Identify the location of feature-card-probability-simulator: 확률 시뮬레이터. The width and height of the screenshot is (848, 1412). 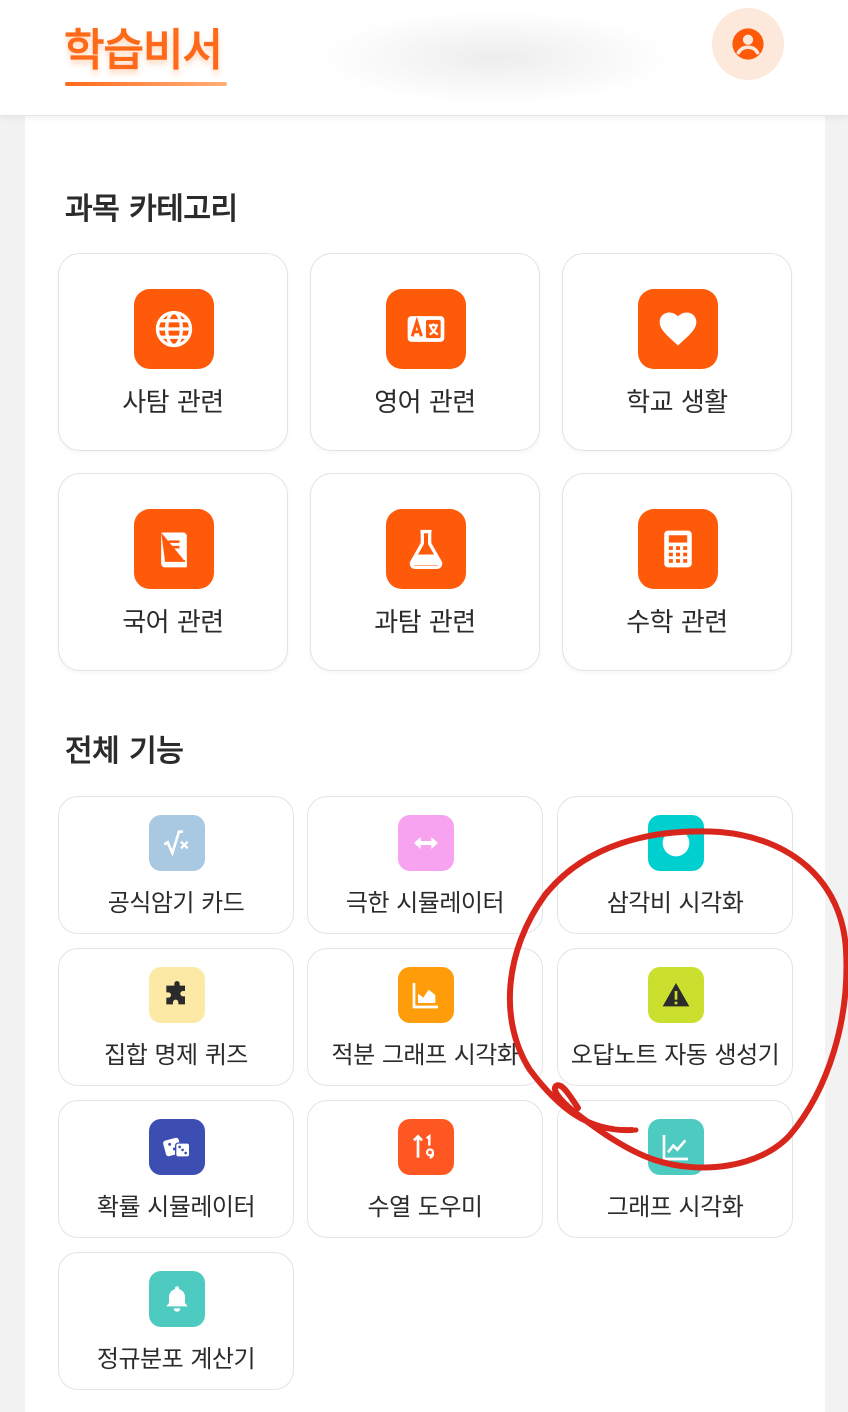
(176, 1169).